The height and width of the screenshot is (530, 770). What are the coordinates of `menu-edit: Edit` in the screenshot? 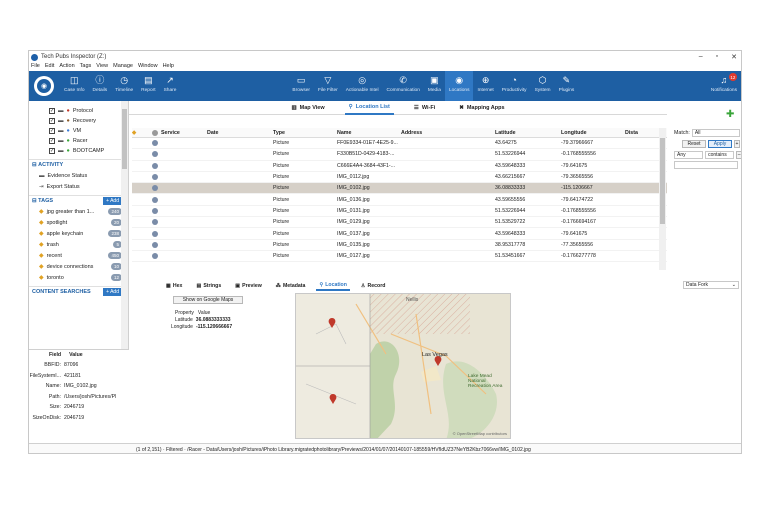 It's located at (49, 67).